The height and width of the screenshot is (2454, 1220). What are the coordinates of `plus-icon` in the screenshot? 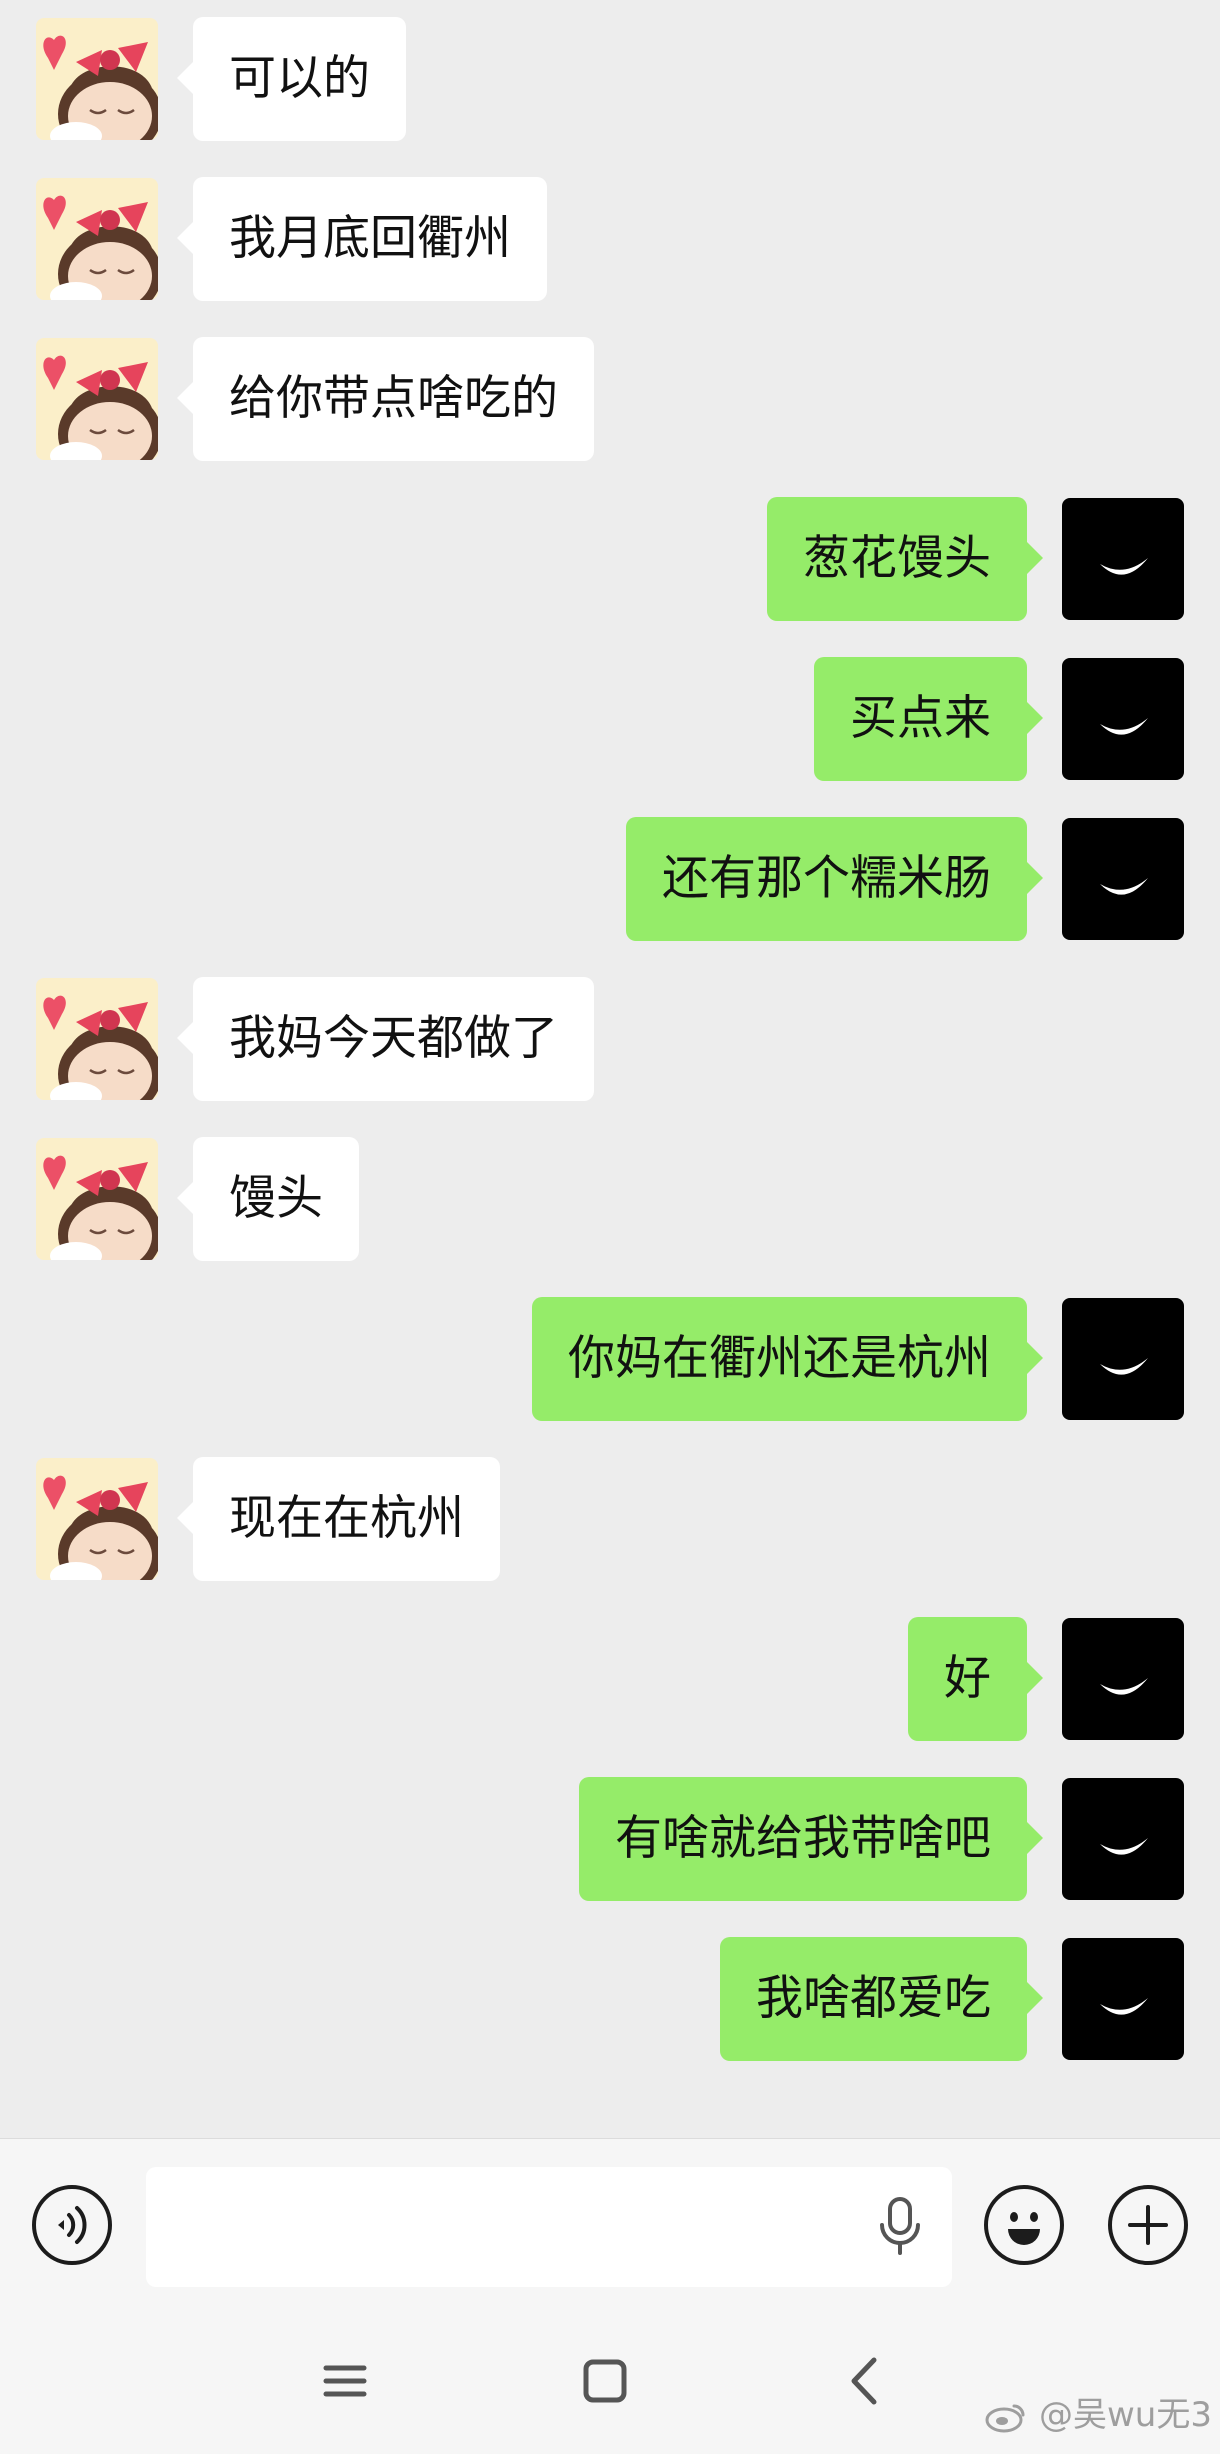 It's located at (1148, 2225).